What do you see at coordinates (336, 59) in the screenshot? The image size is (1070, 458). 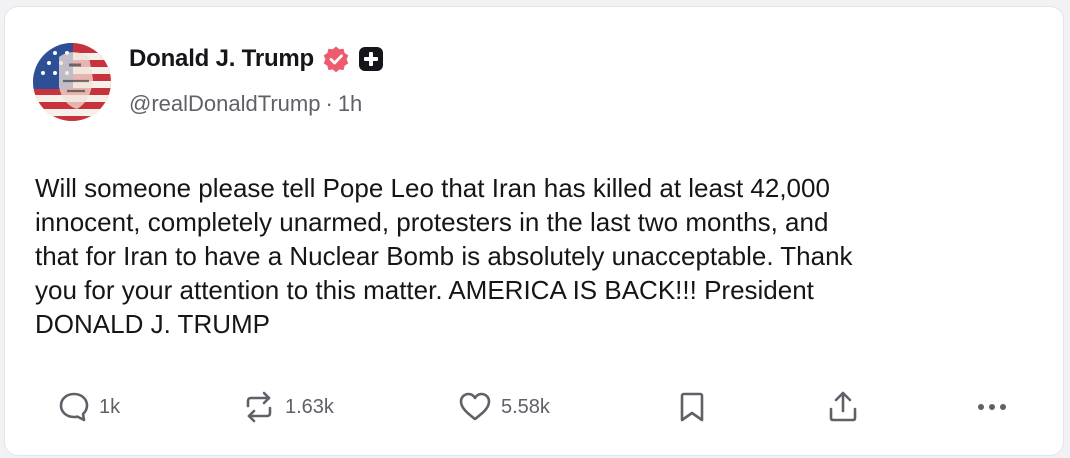 I see `verified-badge-icon` at bounding box center [336, 59].